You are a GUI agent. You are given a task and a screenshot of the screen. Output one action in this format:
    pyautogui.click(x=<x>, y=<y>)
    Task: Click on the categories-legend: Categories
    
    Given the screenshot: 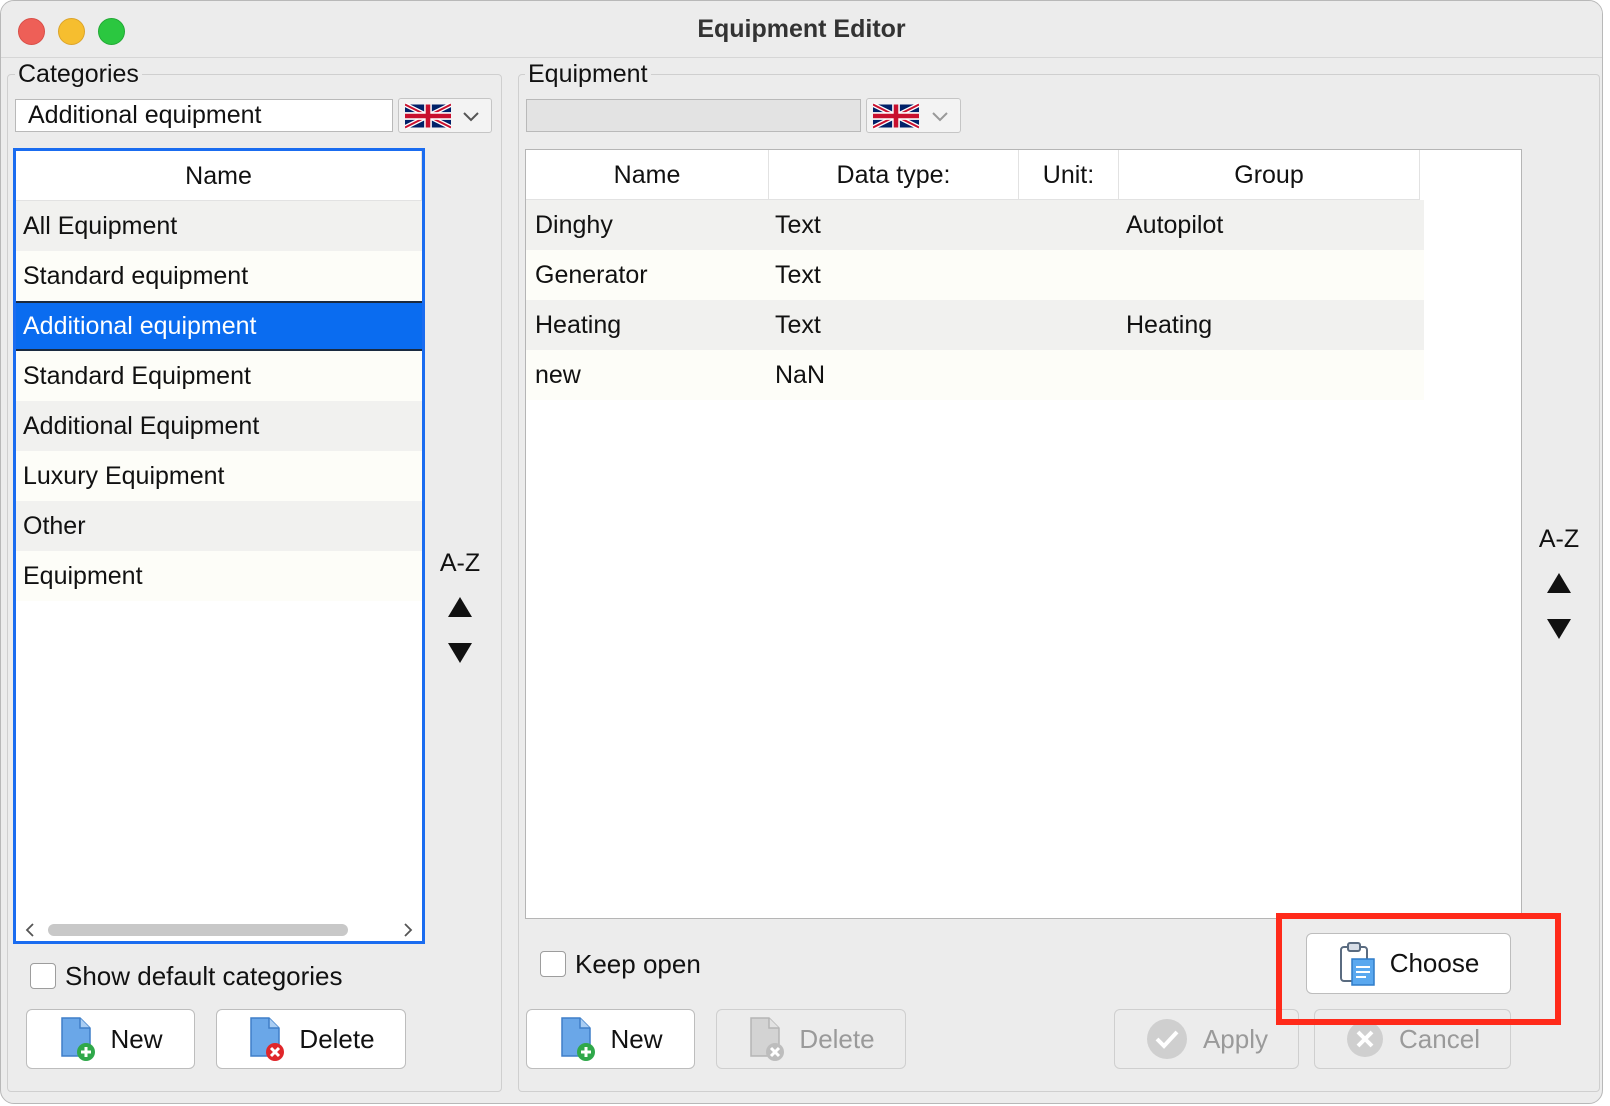 What is the action you would take?
    pyautogui.click(x=78, y=74)
    